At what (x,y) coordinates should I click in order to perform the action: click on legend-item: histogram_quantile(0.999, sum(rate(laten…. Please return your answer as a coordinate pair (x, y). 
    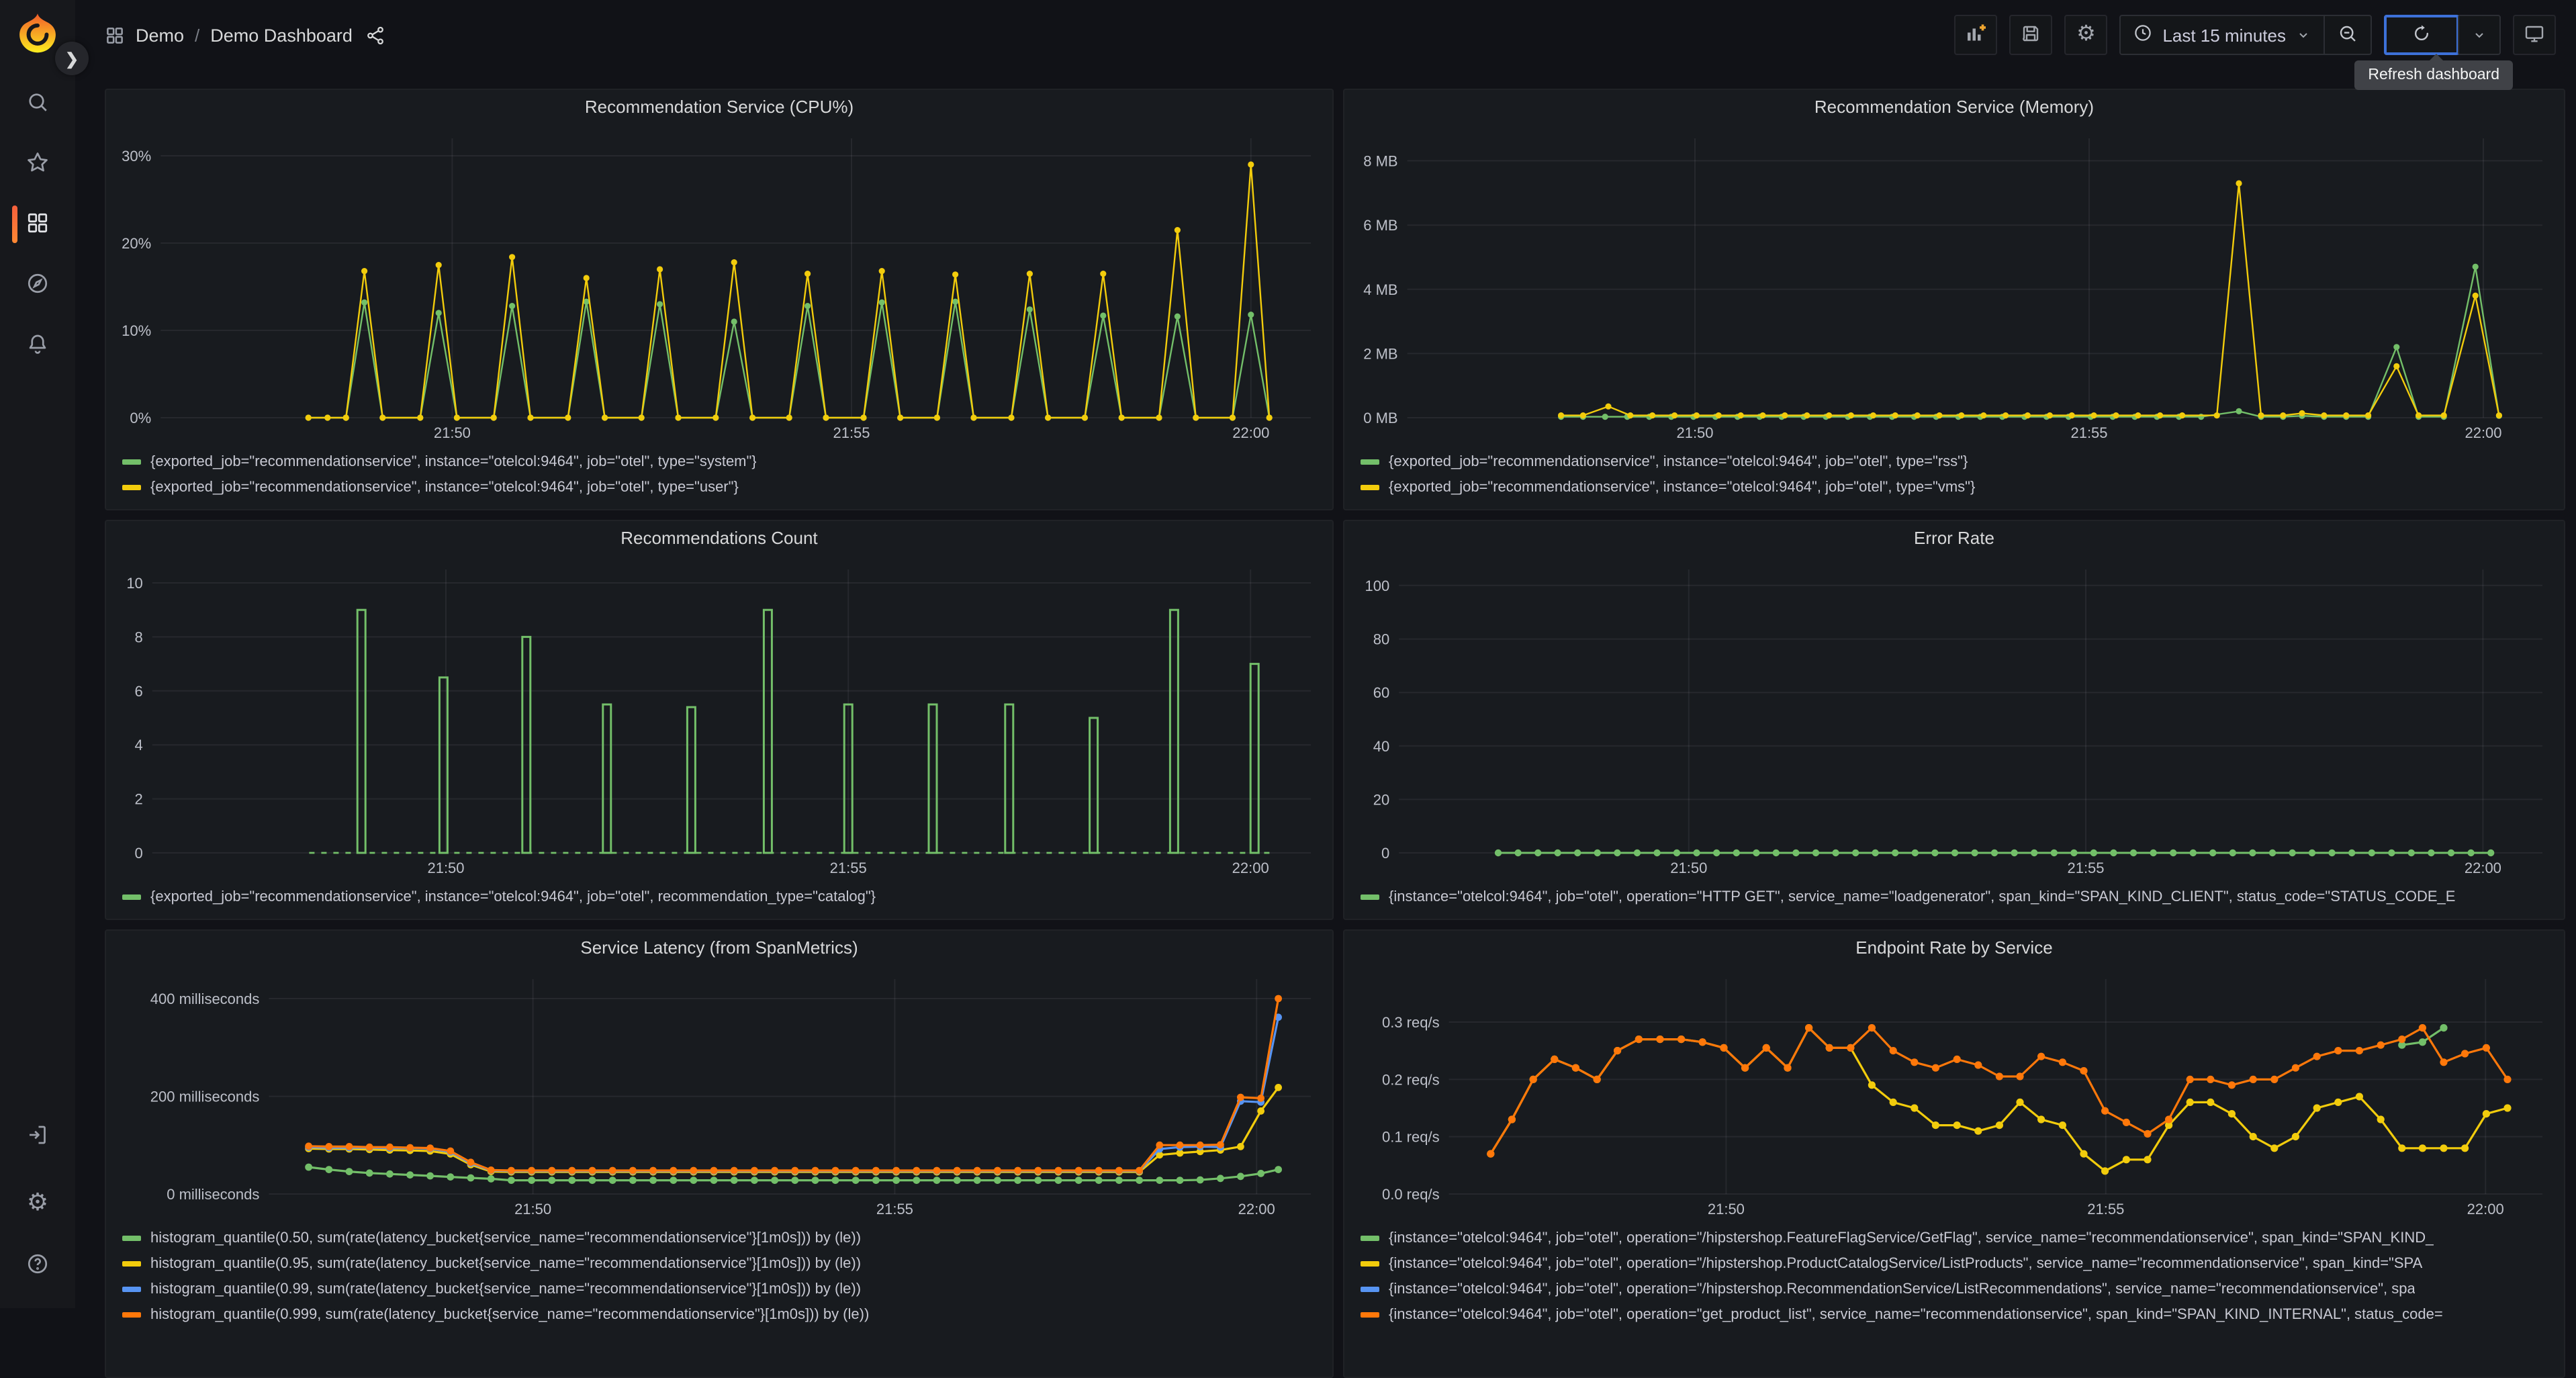
    Looking at the image, I should click on (723, 1314).